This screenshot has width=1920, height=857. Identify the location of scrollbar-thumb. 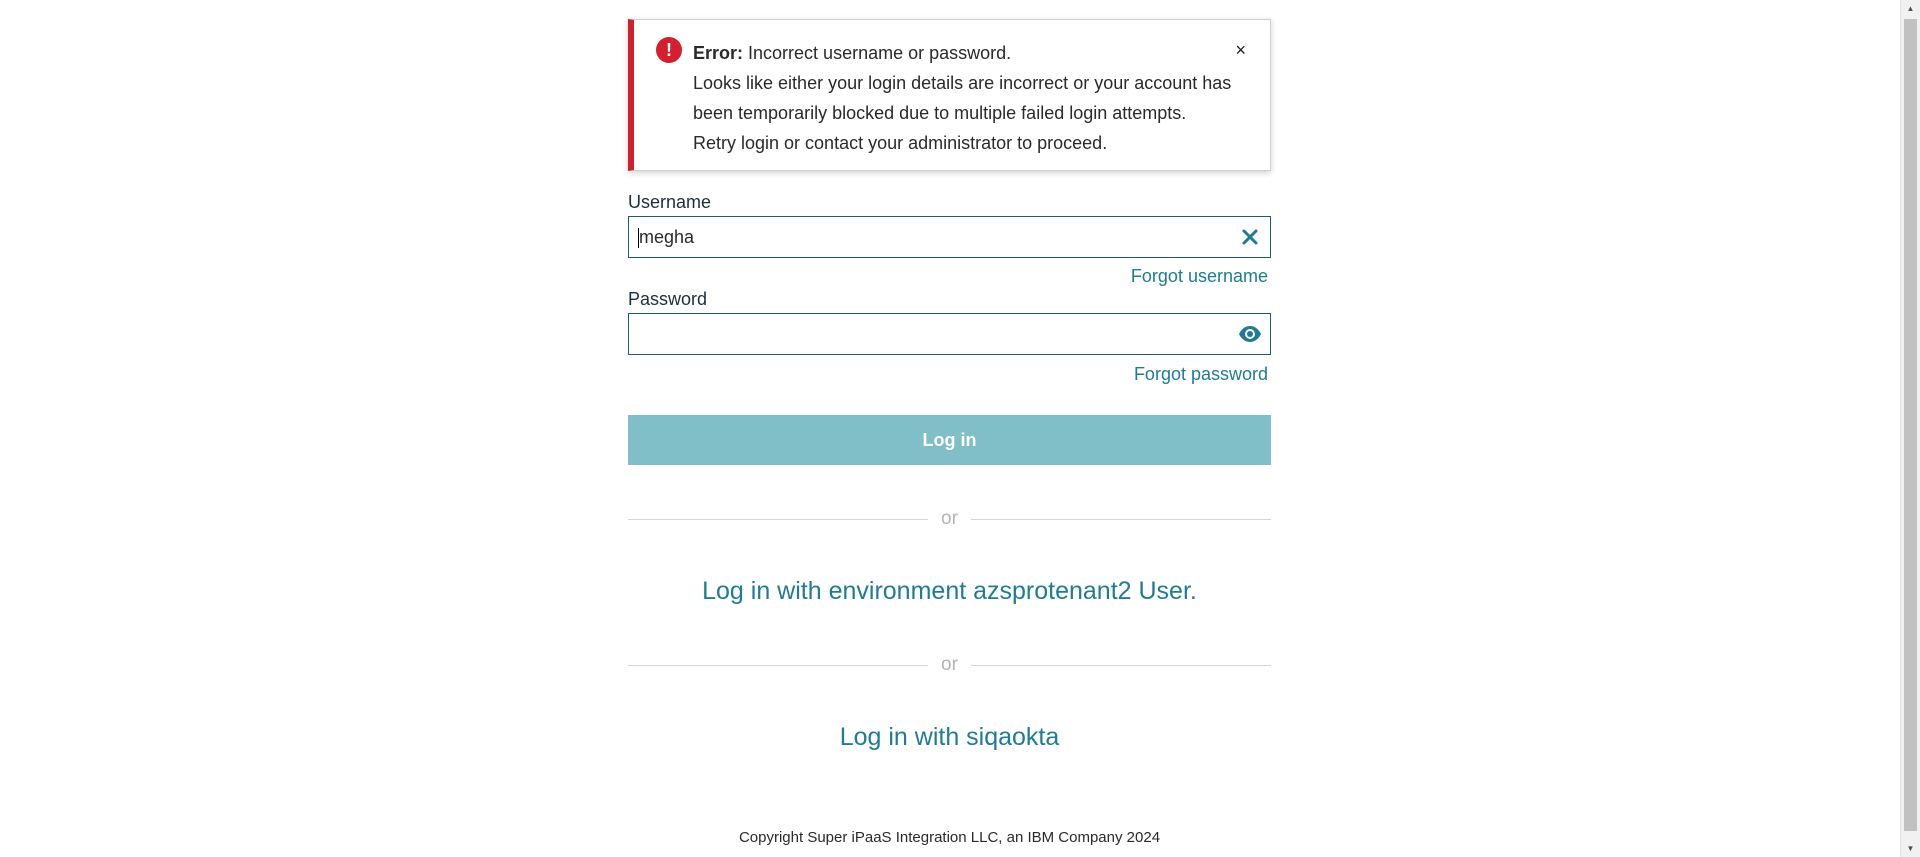
(1910, 425).